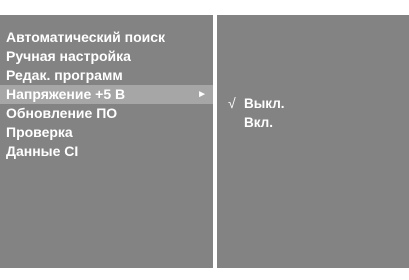 Image resolution: width=409 pixels, height=280 pixels. Describe the element at coordinates (106, 151) in the screenshot. I see `menu-item-ci-data: Данные CI` at that location.